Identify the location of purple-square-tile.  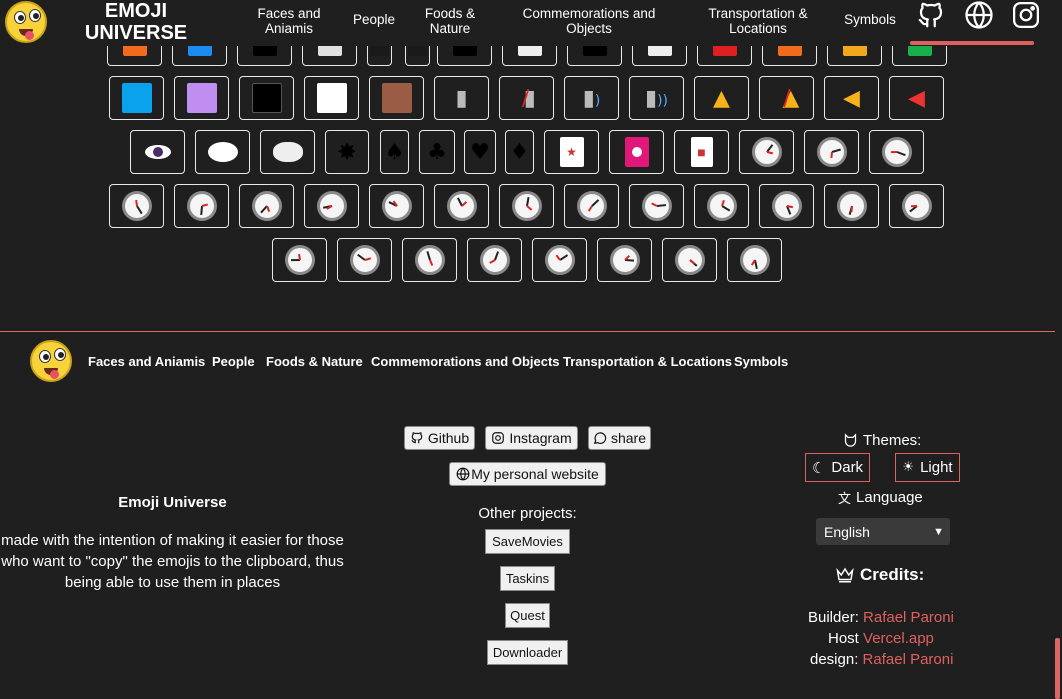
(201, 98).